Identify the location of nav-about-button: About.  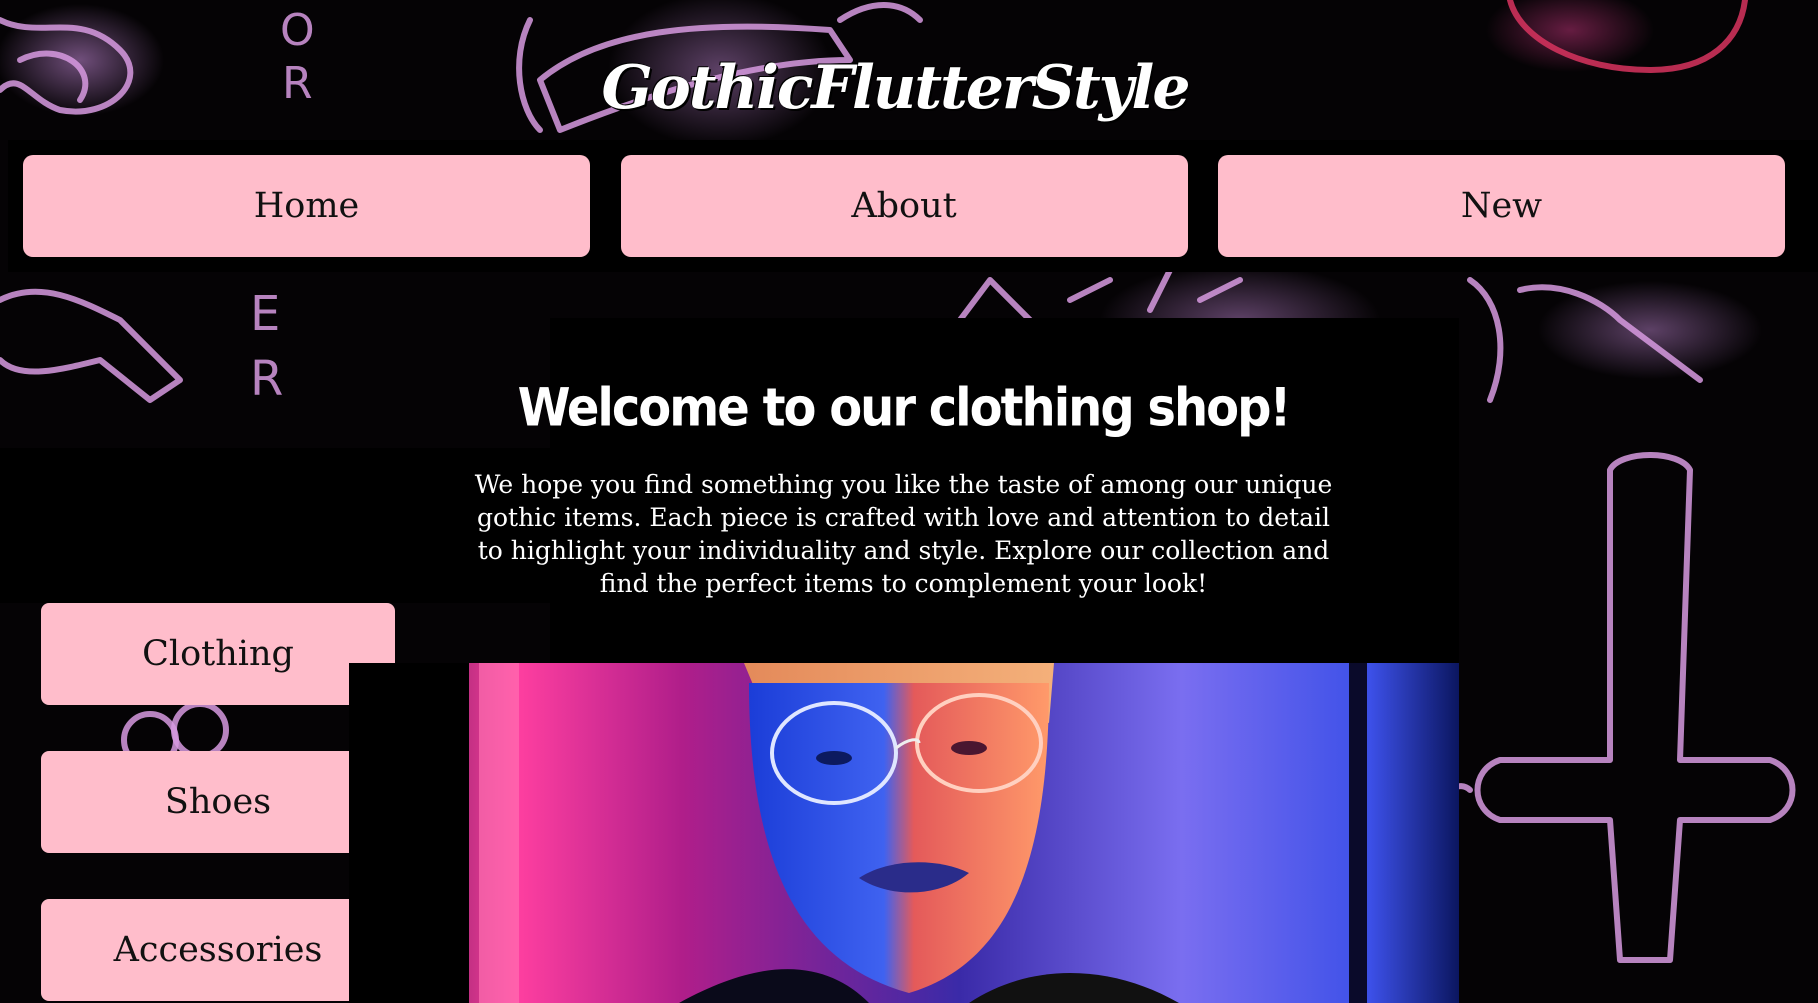
(904, 206).